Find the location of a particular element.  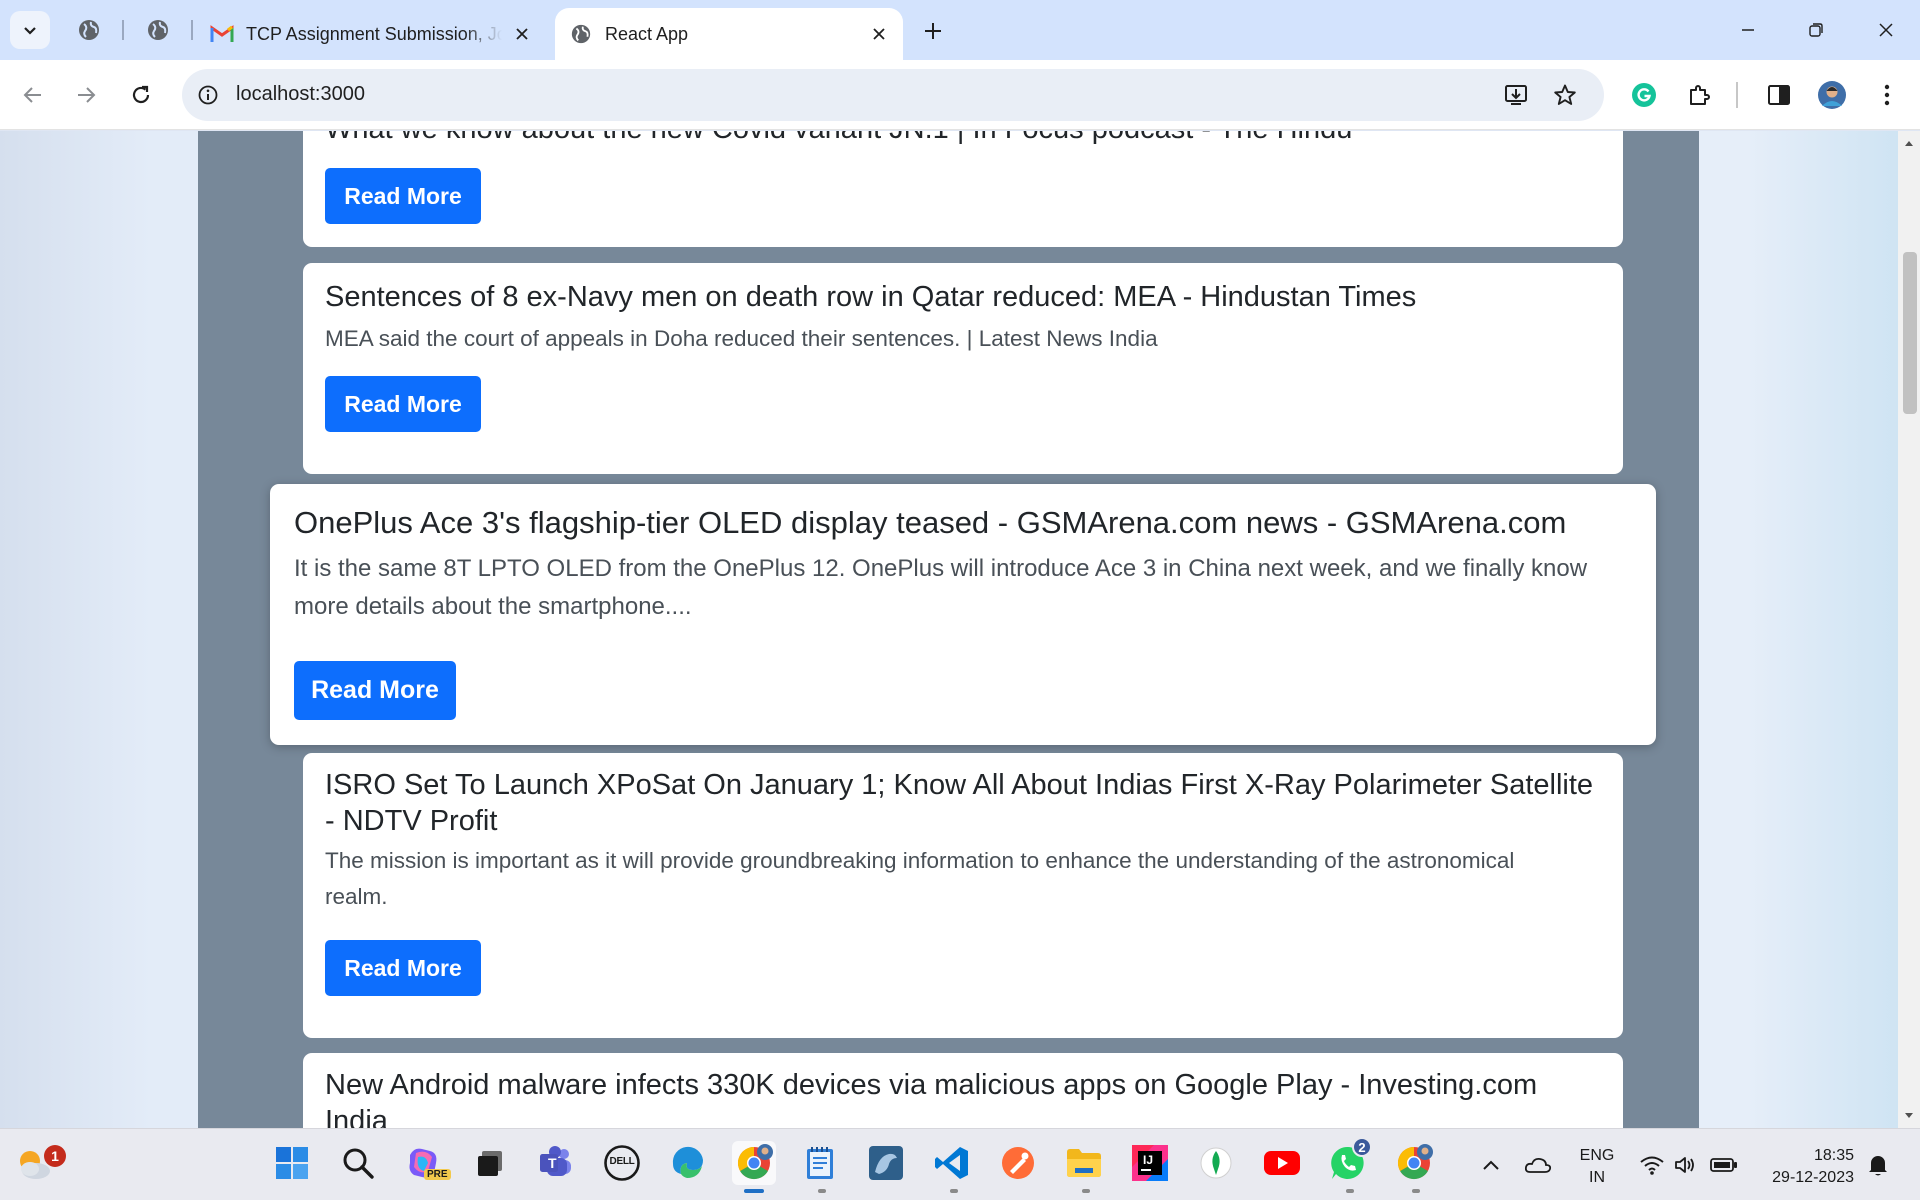

volume-icon is located at coordinates (1686, 1165).